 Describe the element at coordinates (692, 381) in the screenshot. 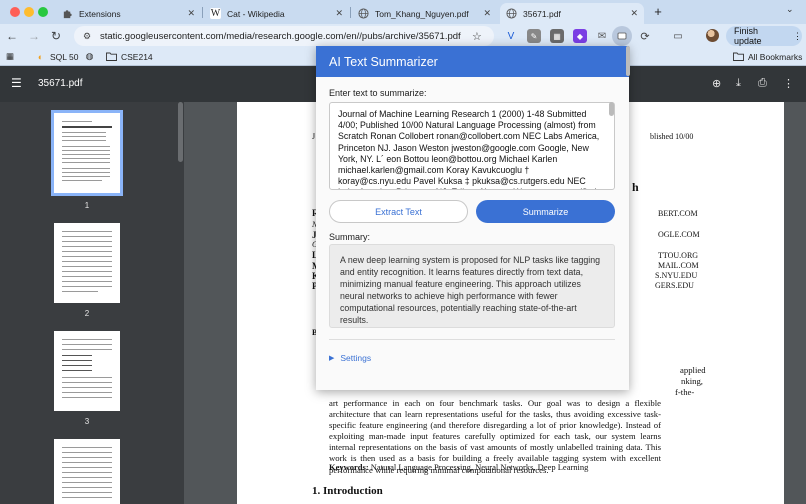

I see `page-fragment: nking,` at that location.